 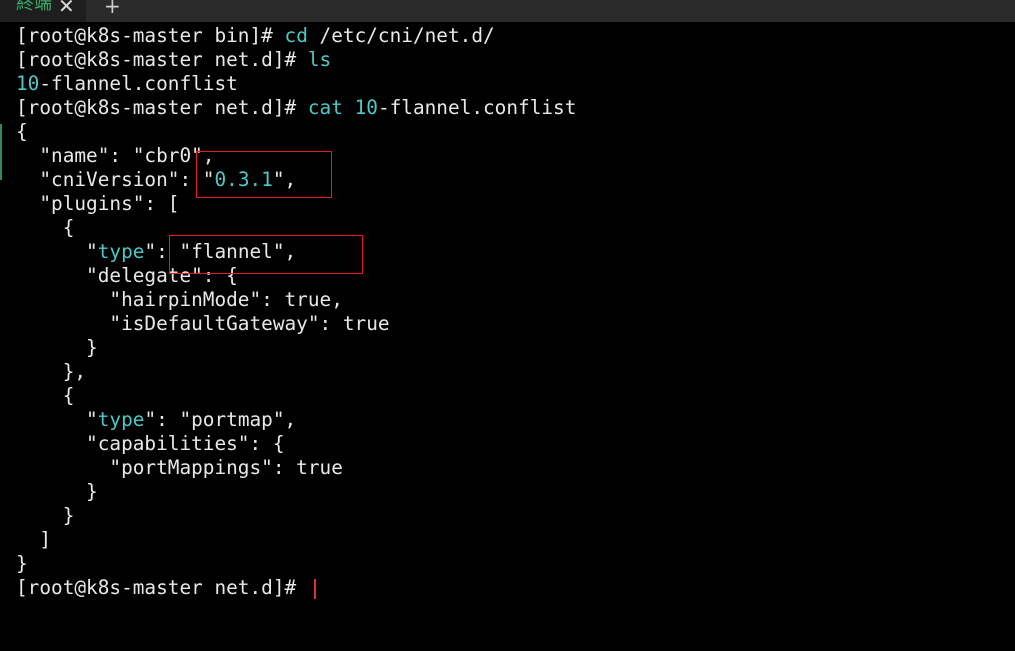 What do you see at coordinates (150, 443) in the screenshot?
I see `json-line: "capabilities": {` at bounding box center [150, 443].